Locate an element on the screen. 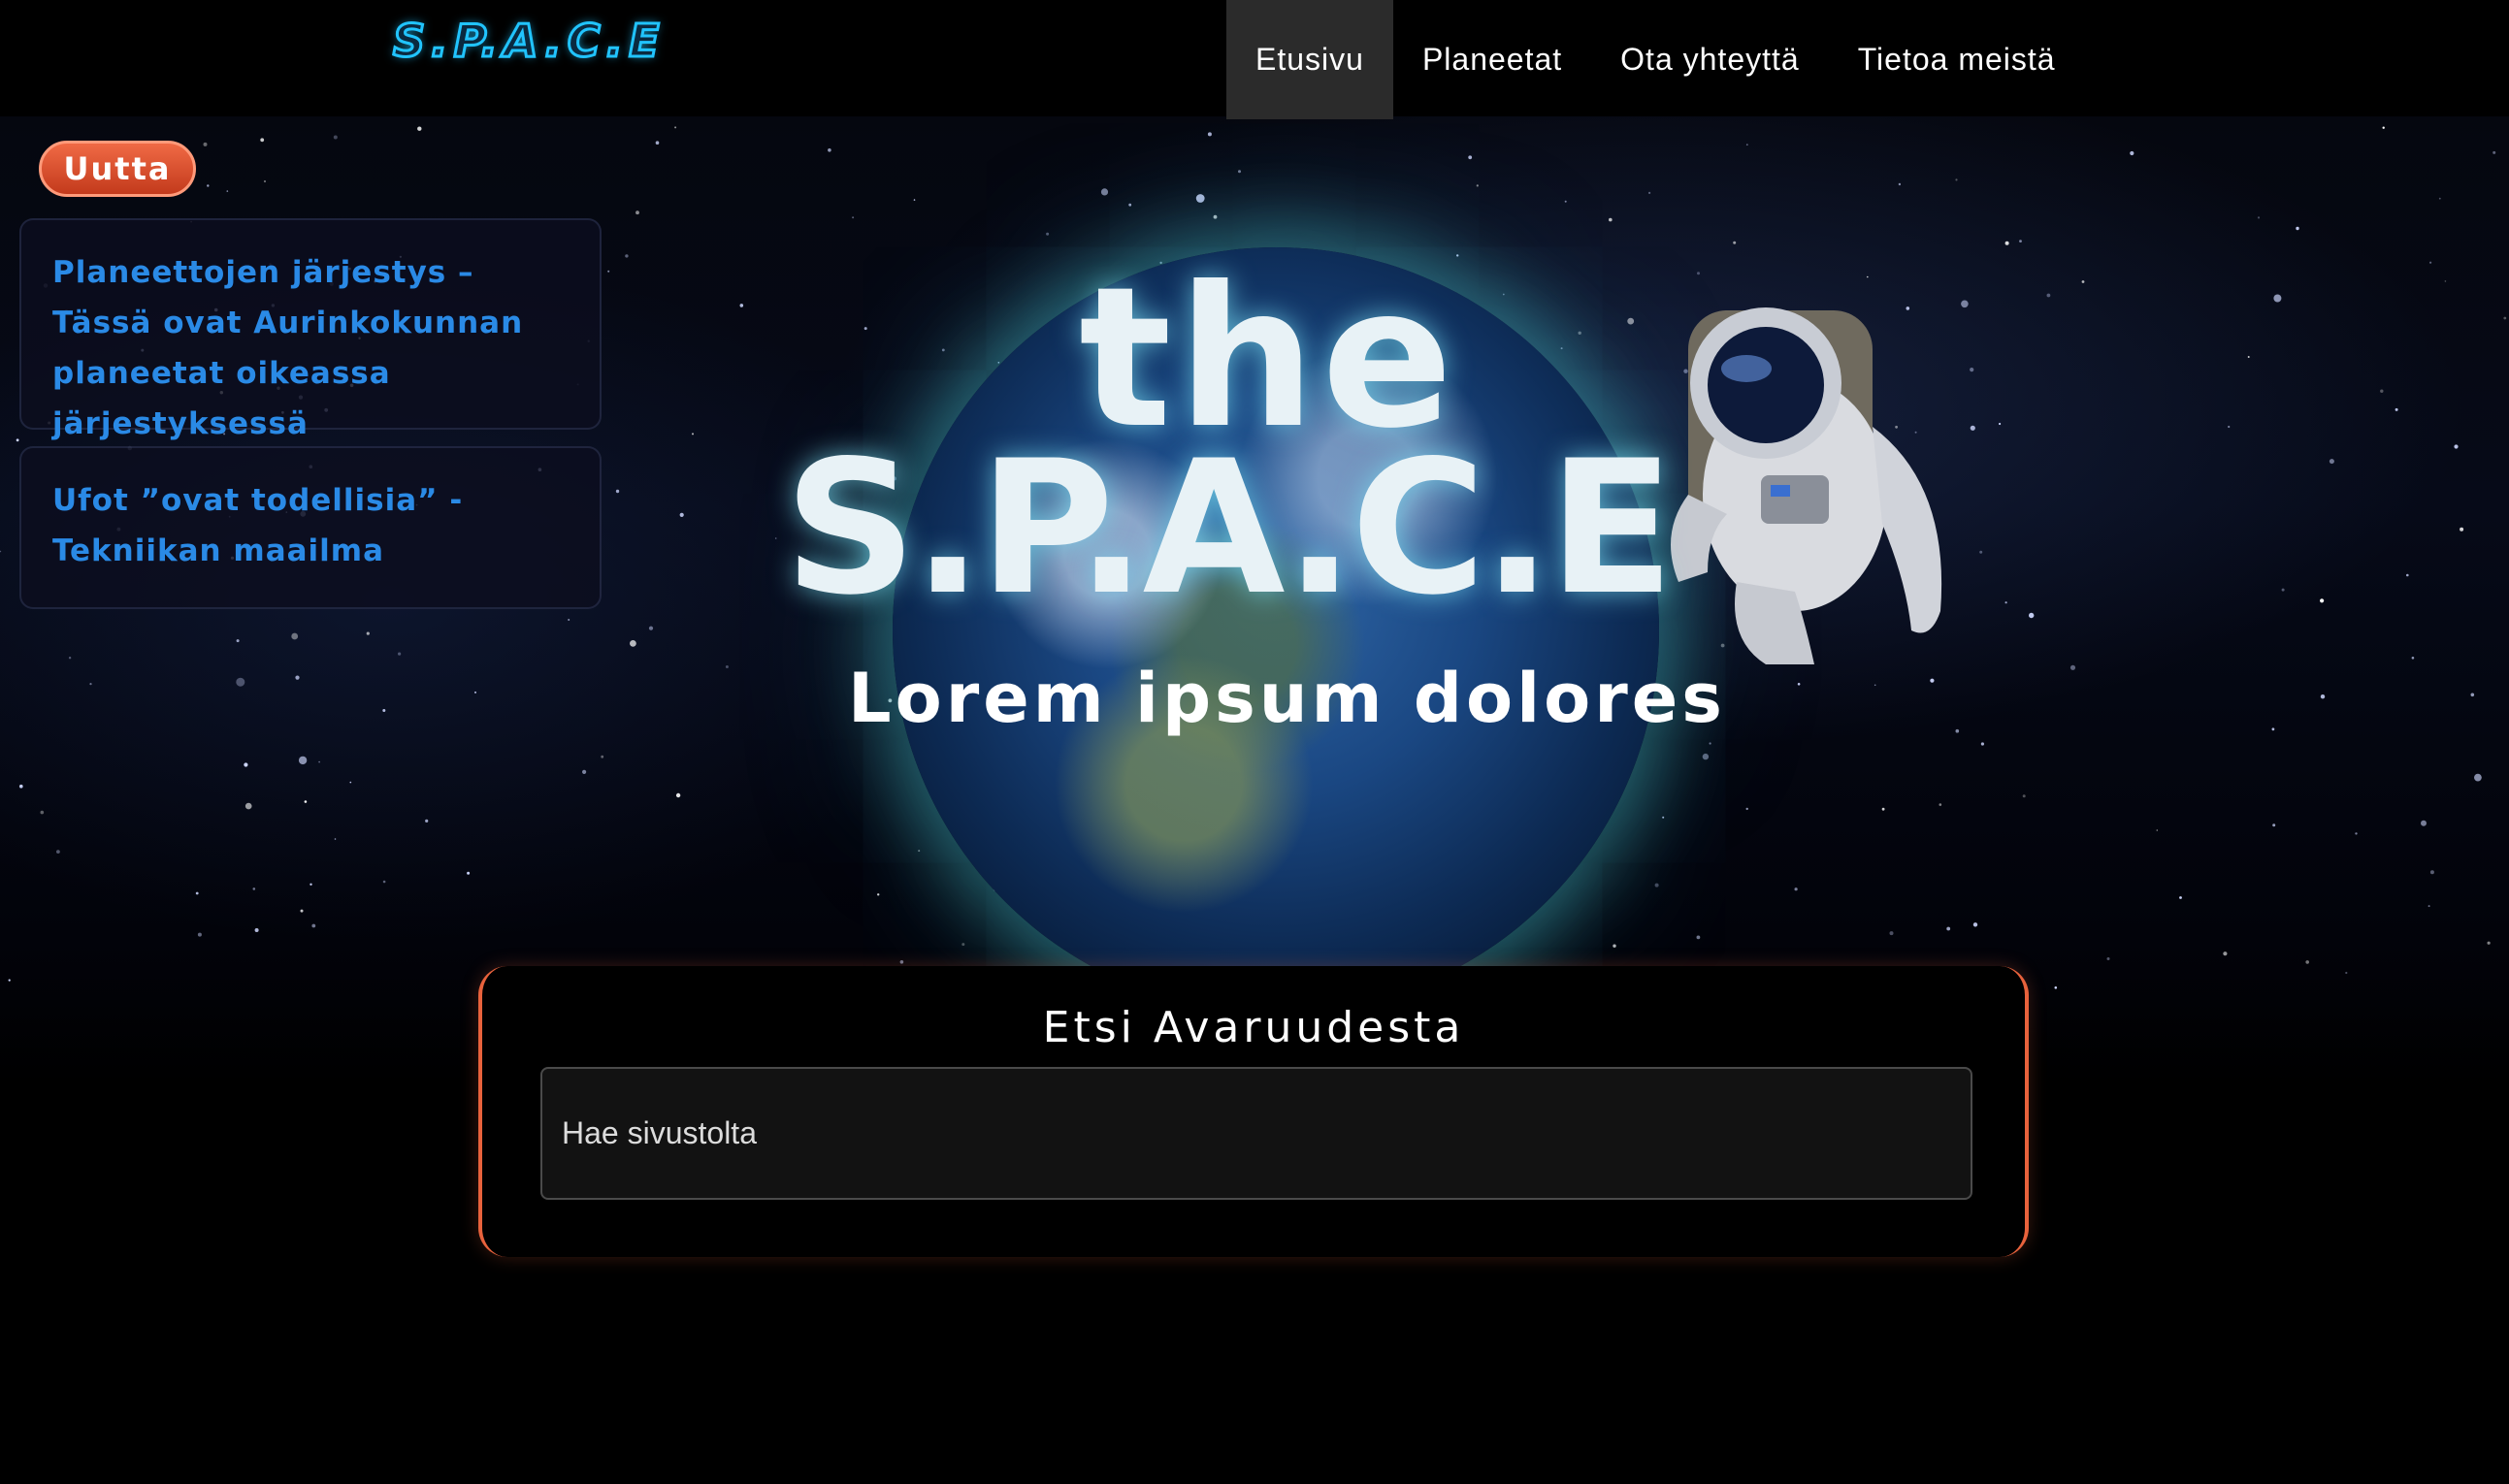 The width and height of the screenshot is (2509, 1484). nav-item-ota-yhteytta: Ota yhteyttä is located at coordinates (1710, 59).